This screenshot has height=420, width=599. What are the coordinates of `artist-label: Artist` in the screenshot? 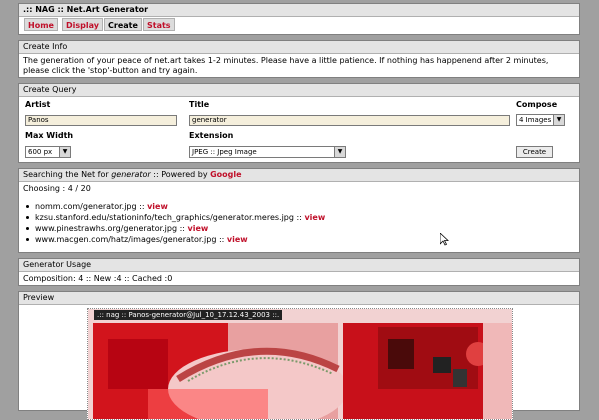 It's located at (38, 104).